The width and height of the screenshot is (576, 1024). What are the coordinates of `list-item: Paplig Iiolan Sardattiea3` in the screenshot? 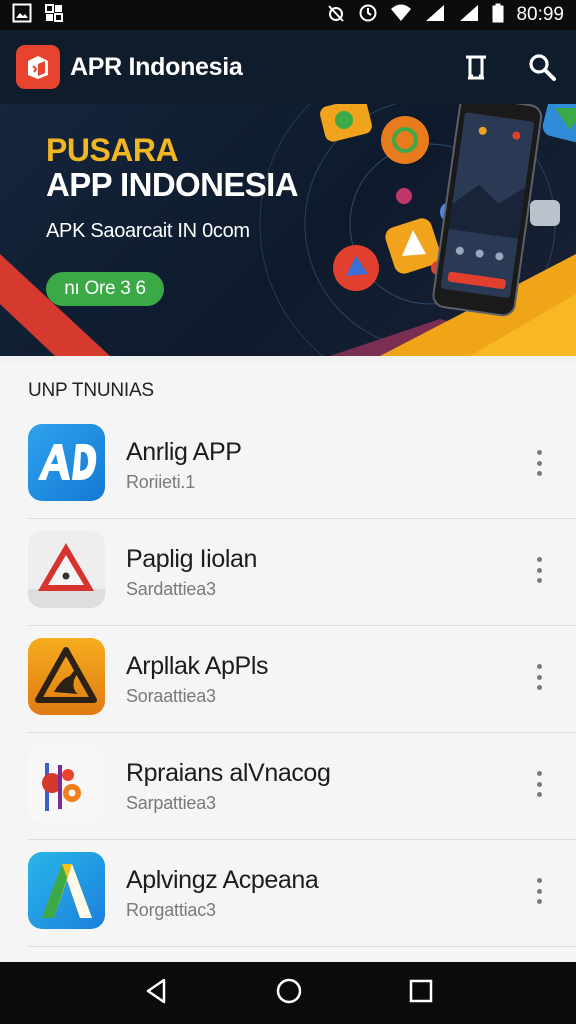 It's located at (288, 572).